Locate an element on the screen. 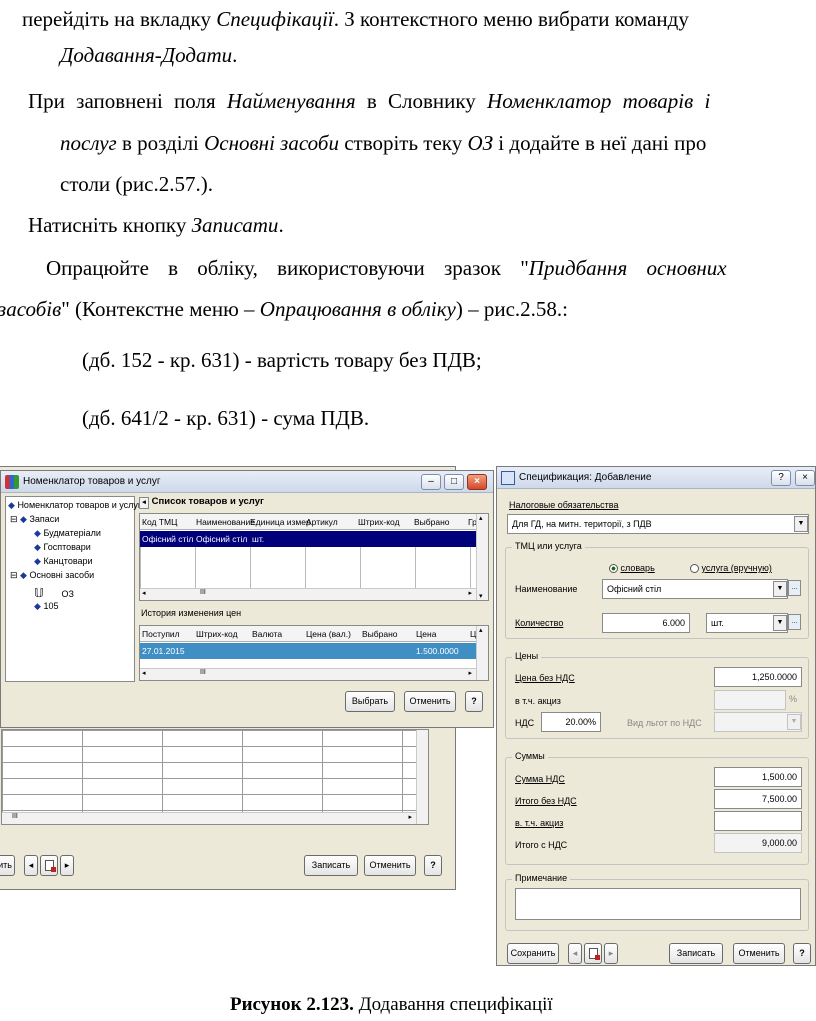  vat-field: 20.00% is located at coordinates (571, 722).